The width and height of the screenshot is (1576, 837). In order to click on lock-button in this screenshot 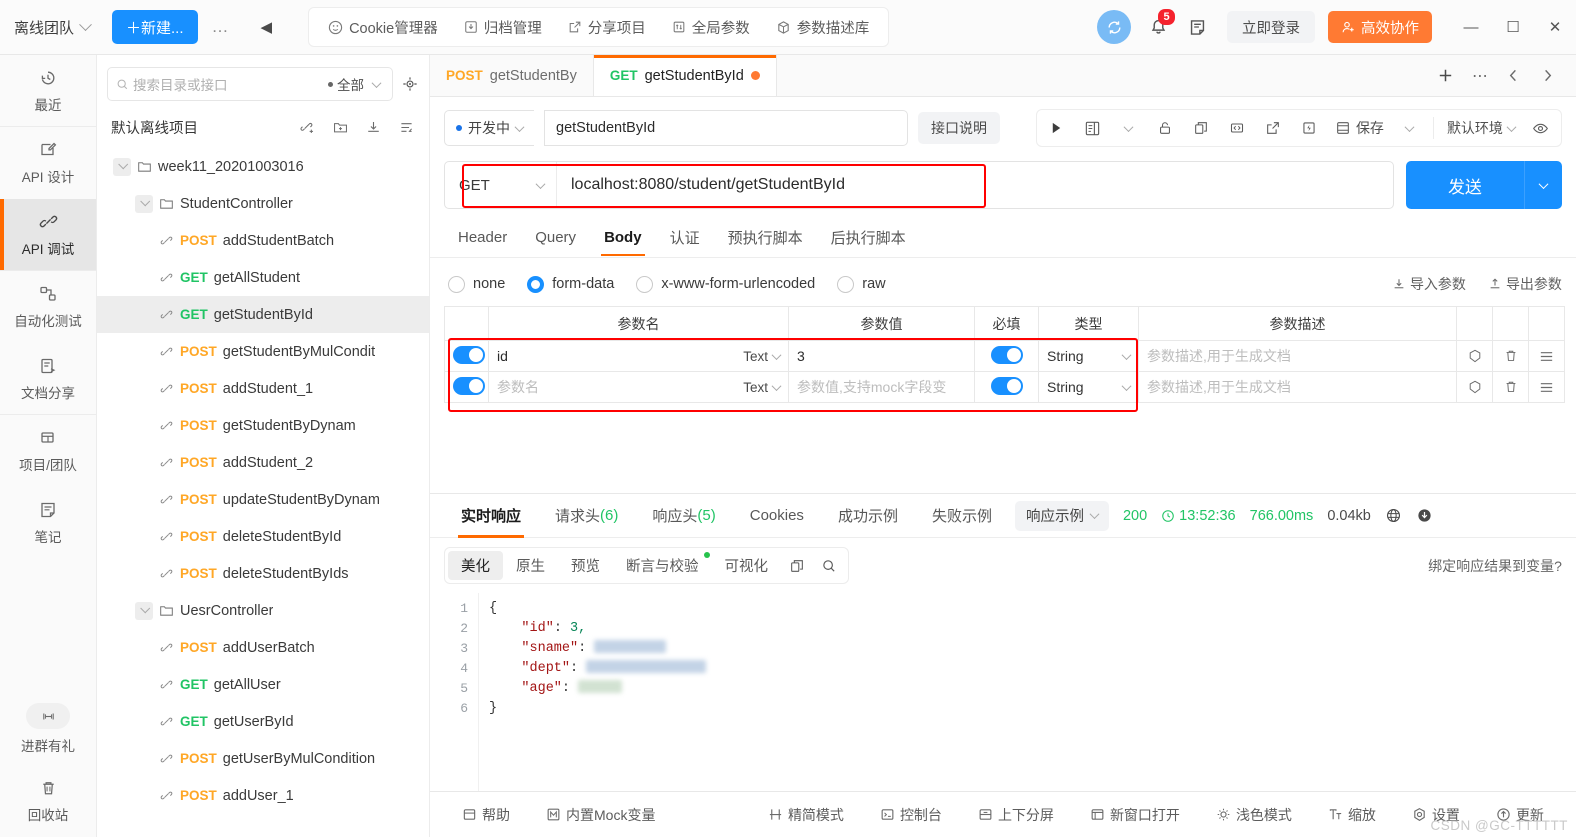, I will do `click(1165, 128)`.